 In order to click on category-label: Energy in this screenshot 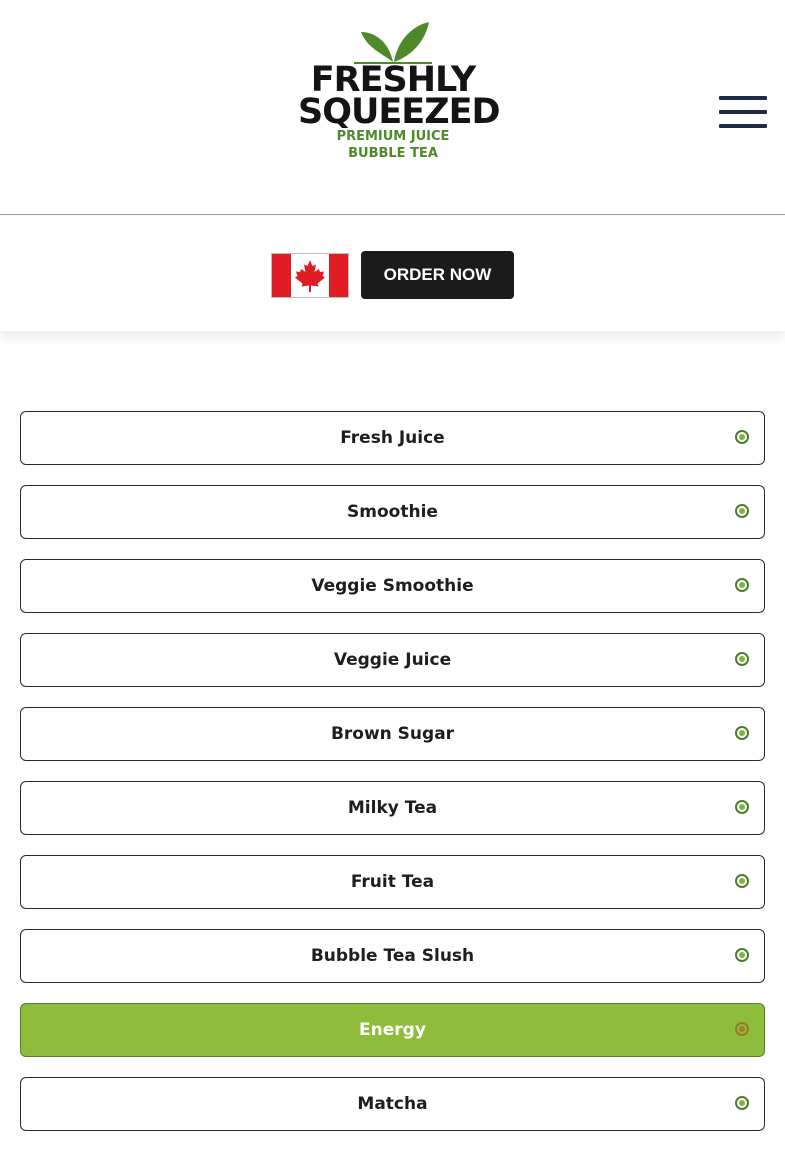, I will do `click(392, 1030)`.